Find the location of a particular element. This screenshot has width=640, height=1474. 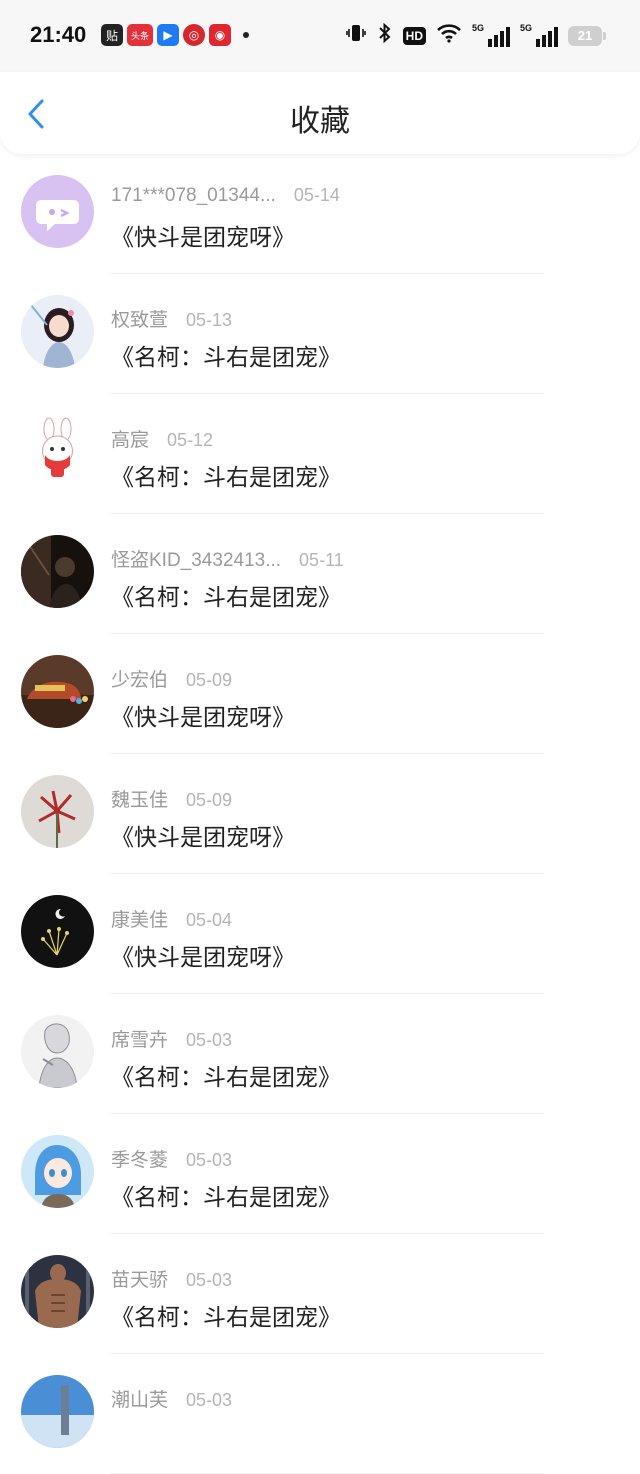

item-meta: 魏玉佳 05-09 is located at coordinates (171, 798).